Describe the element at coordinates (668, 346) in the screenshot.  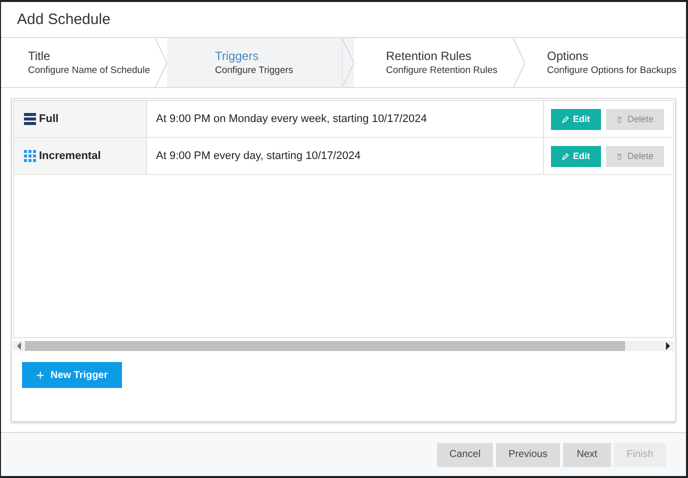
I see `scroll-right-icon` at that location.